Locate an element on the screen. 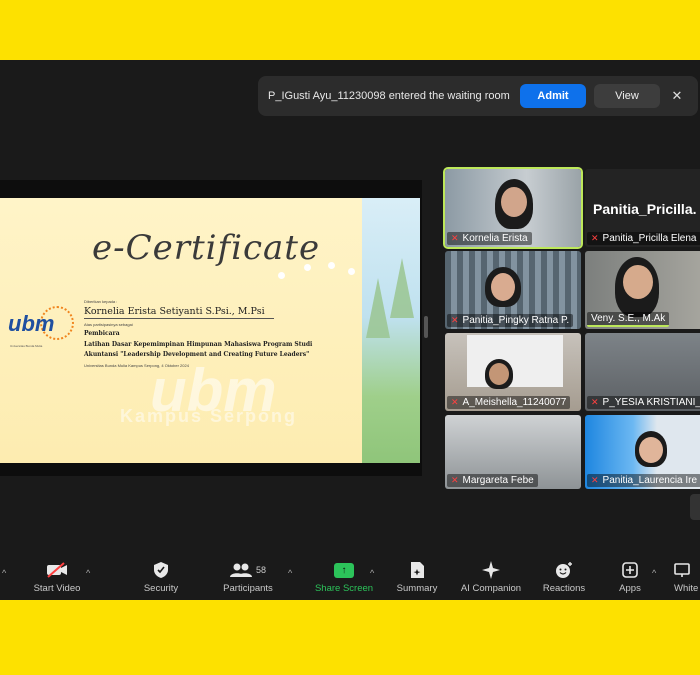 The width and height of the screenshot is (700, 675). apps-button: Apps is located at coordinates (630, 577).